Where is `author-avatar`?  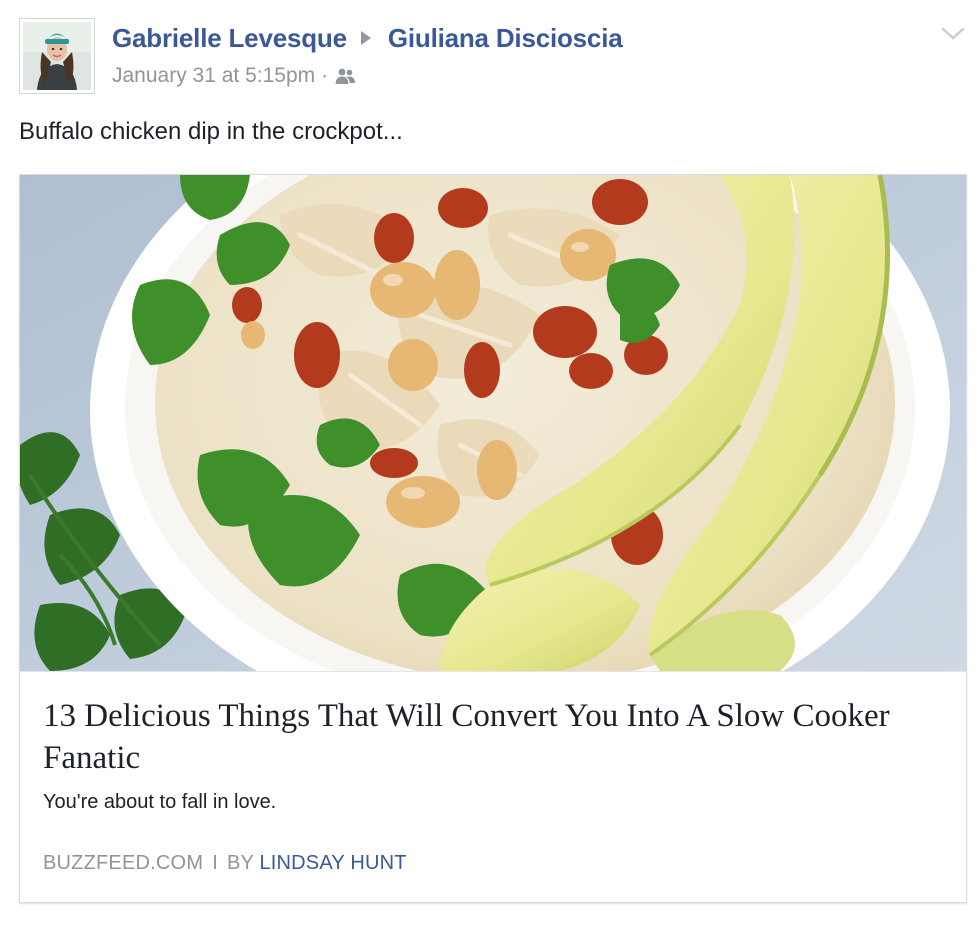 author-avatar is located at coordinates (57, 56).